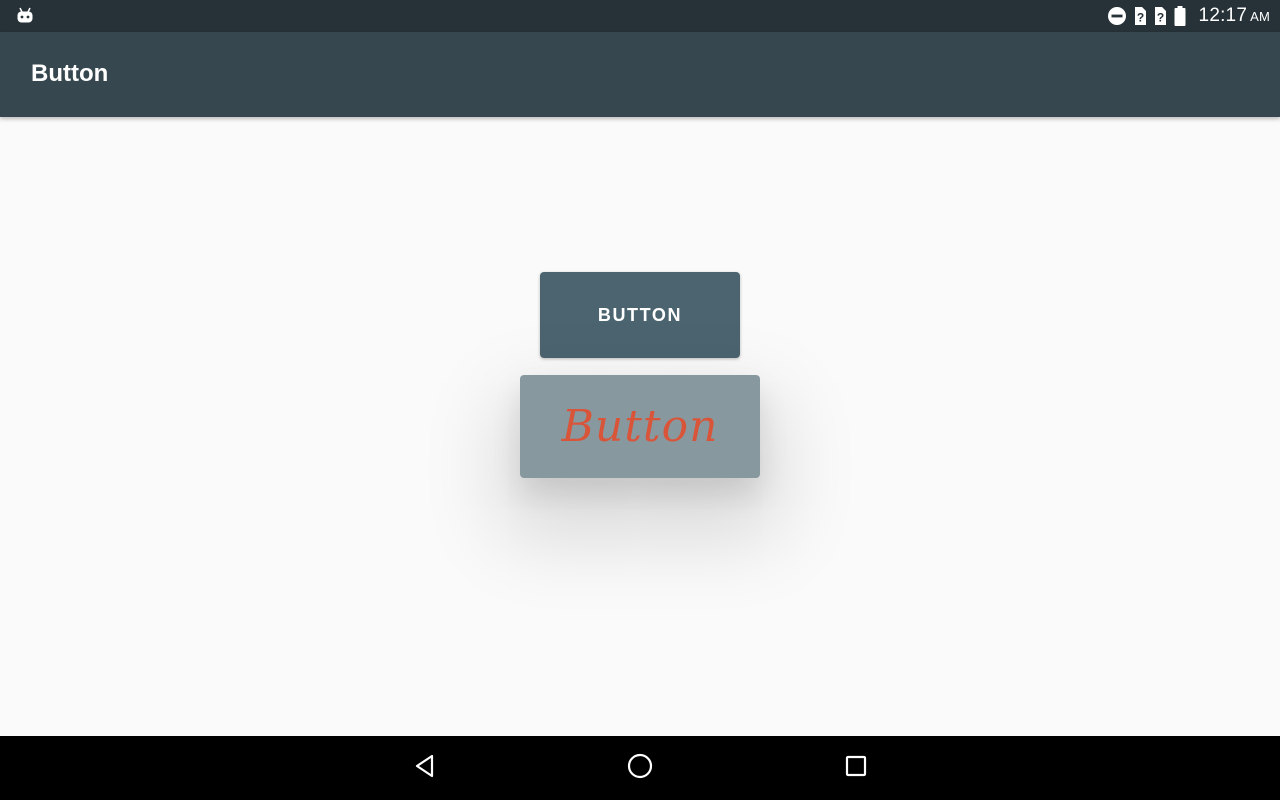  Describe the element at coordinates (640, 16) in the screenshot. I see `status-bar: ? ? 12:17 AM` at that location.